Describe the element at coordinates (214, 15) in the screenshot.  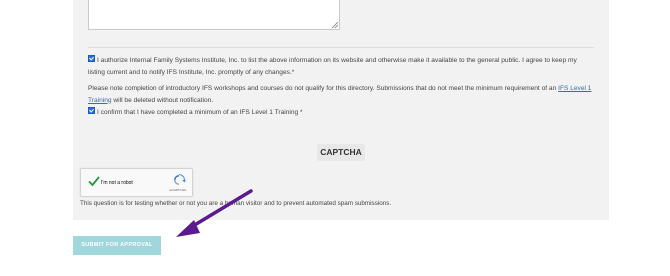
I see `textarea-field` at that location.